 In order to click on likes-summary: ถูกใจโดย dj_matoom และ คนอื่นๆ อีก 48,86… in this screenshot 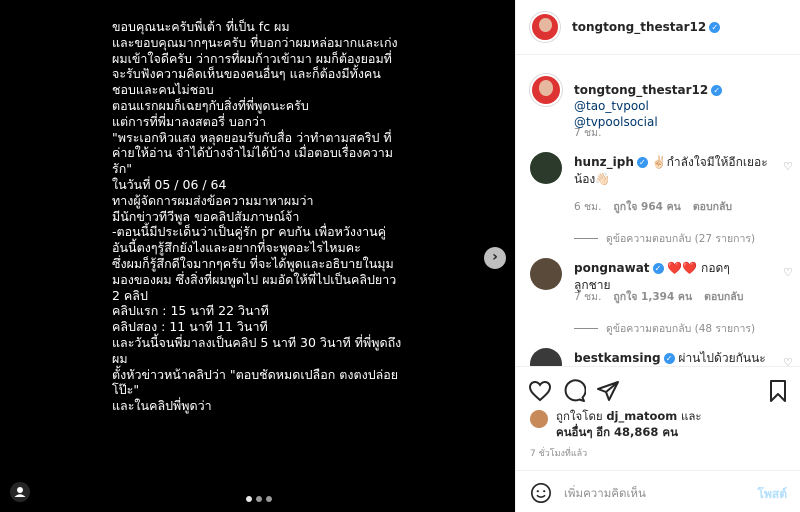, I will do `click(662, 423)`.